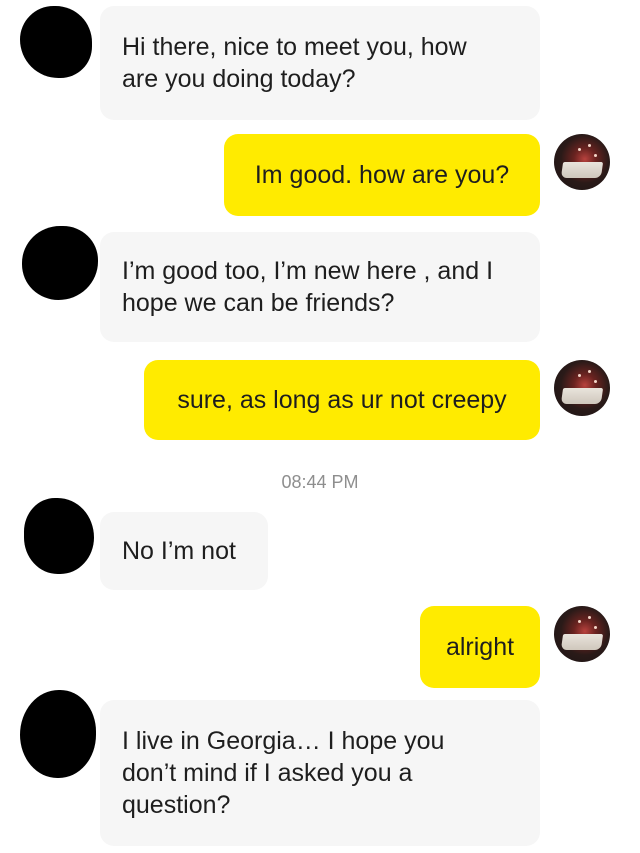 The width and height of the screenshot is (640, 853). What do you see at coordinates (320, 482) in the screenshot?
I see `timestamp: 08:44 PM` at bounding box center [320, 482].